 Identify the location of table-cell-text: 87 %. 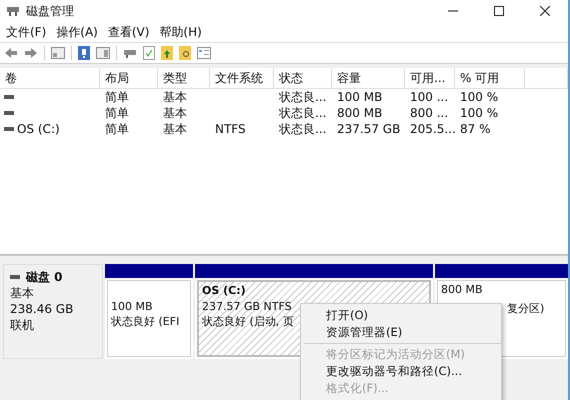
(475, 129).